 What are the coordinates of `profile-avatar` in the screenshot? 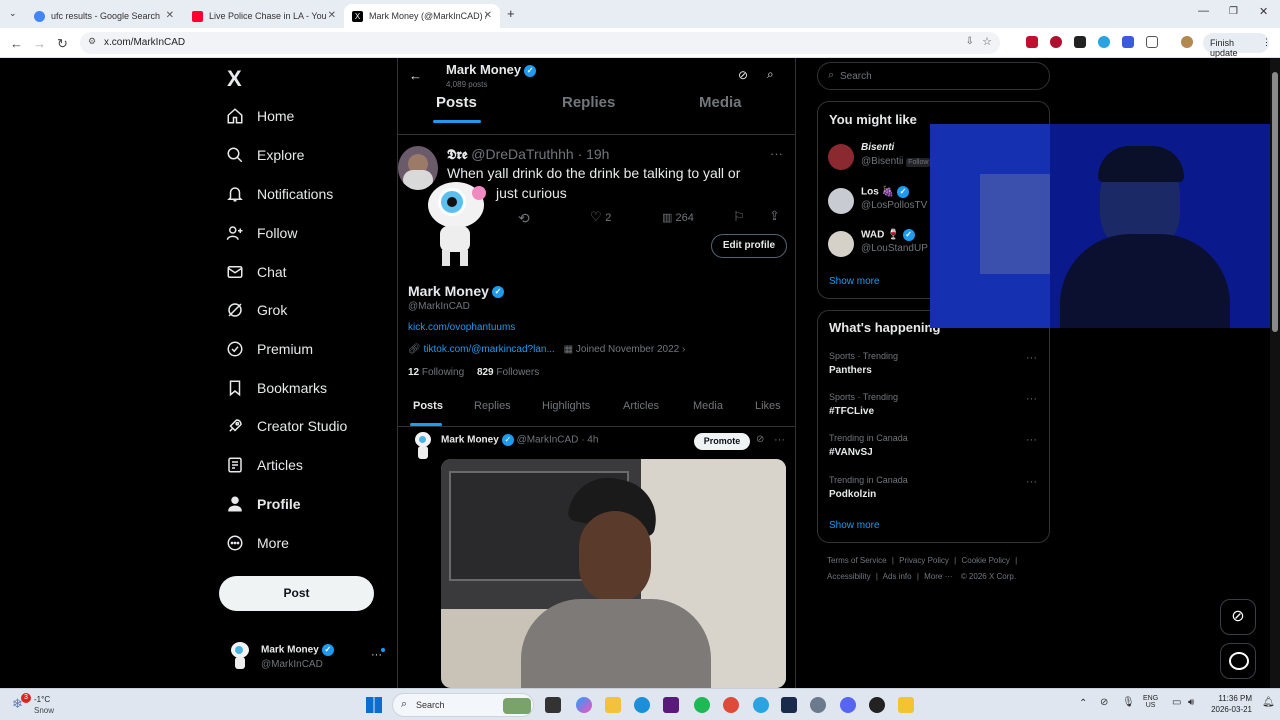 It's located at (457, 224).